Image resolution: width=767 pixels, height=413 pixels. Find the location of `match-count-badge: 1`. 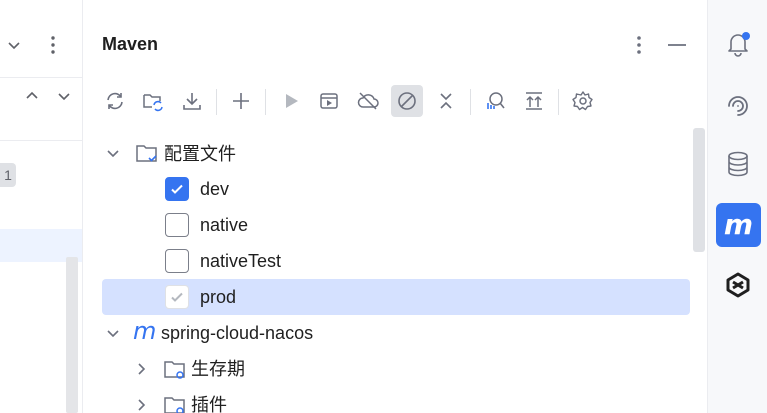

match-count-badge: 1 is located at coordinates (8, 175).